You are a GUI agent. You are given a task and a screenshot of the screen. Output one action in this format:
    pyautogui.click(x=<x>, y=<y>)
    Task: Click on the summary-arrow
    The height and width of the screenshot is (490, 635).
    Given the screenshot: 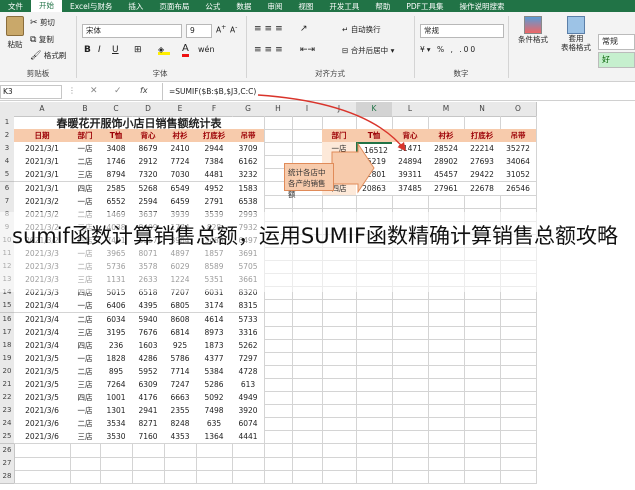 What is the action you would take?
    pyautogui.click(x=353, y=168)
    